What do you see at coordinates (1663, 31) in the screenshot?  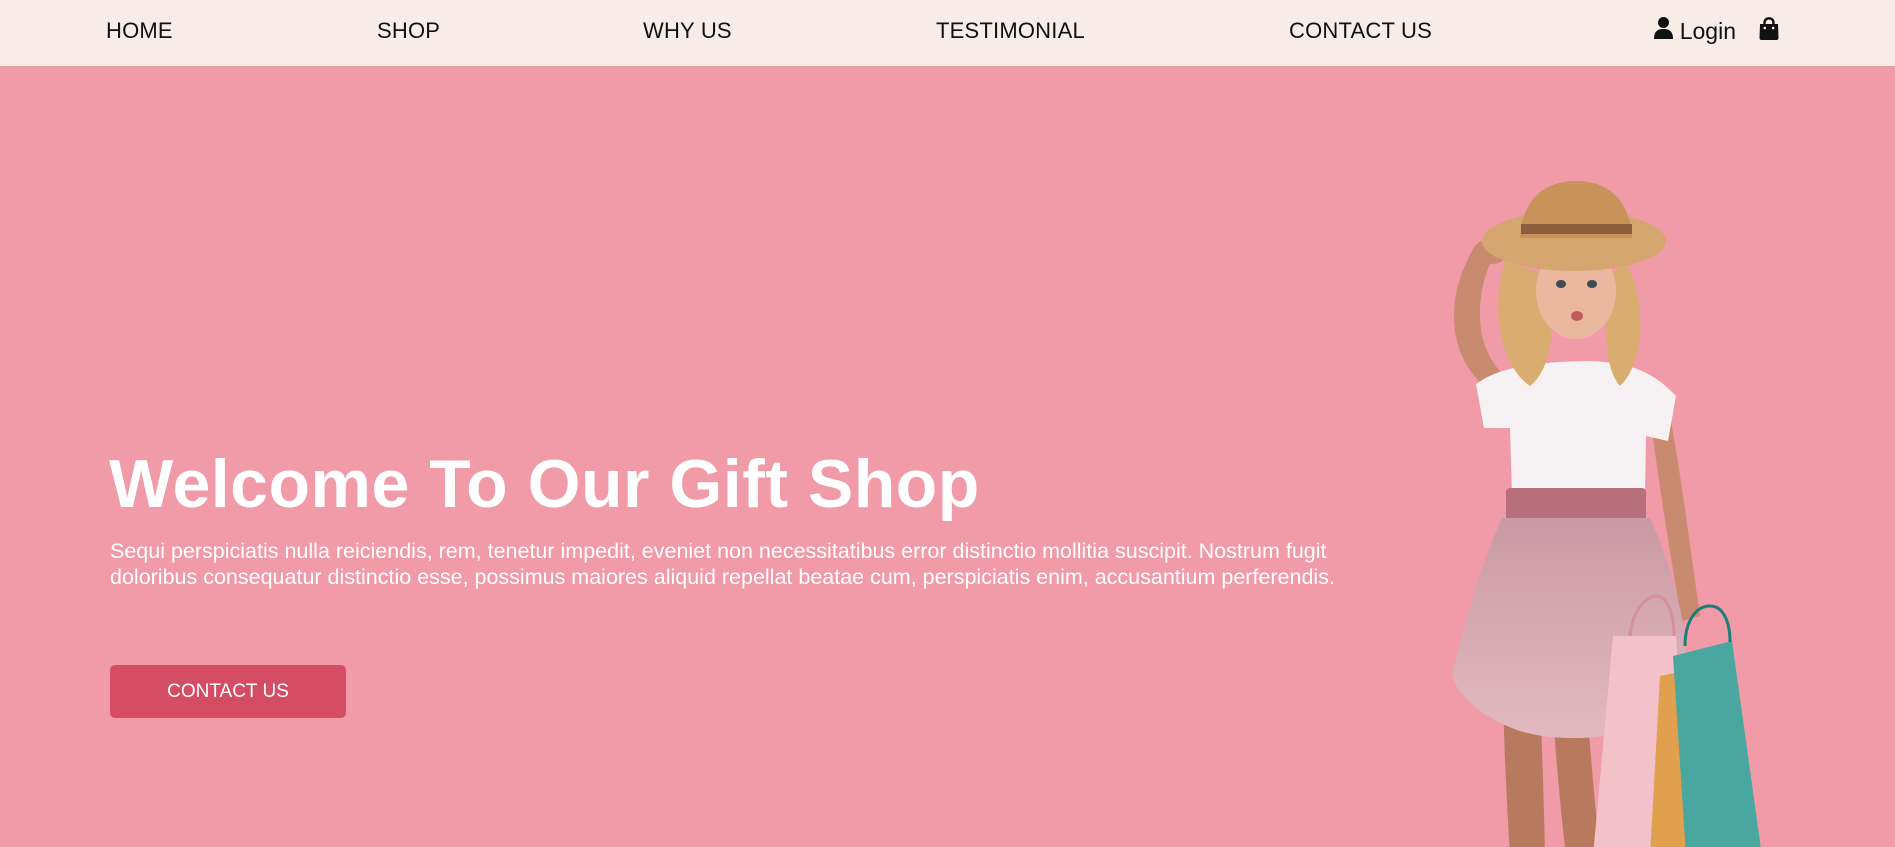 I see `user-icon` at bounding box center [1663, 31].